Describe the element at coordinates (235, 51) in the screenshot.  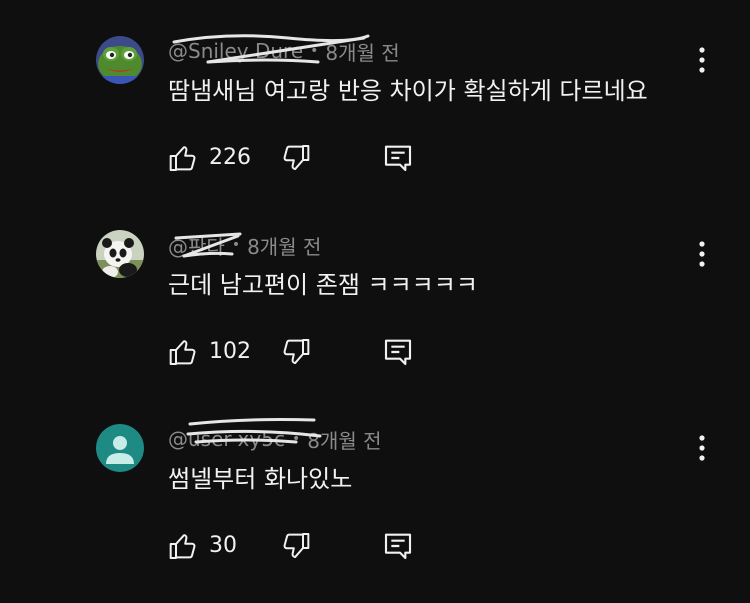
I see `comment-author: @Sniley Dure` at that location.